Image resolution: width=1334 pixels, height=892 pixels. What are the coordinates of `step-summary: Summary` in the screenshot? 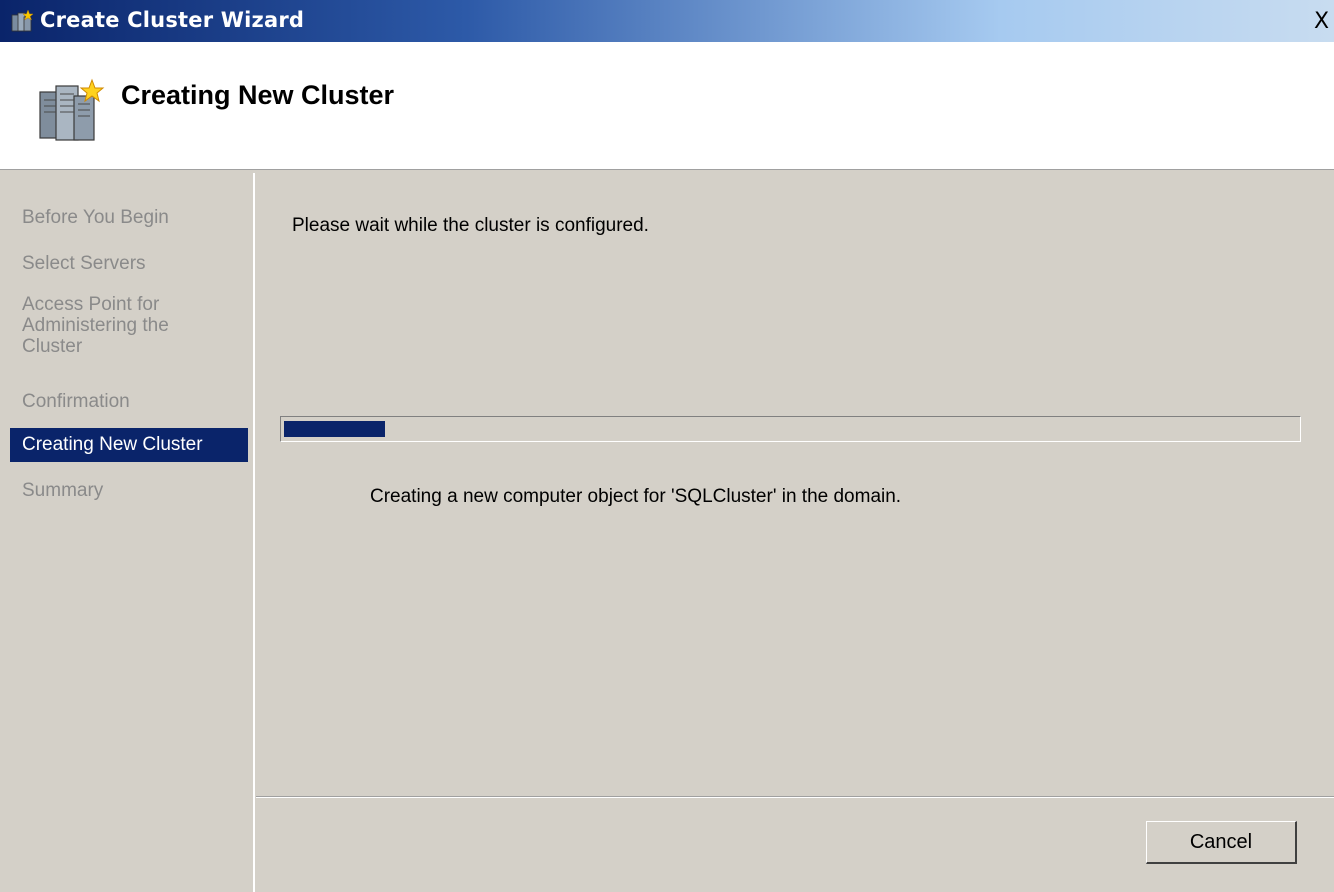 It's located at (63, 490).